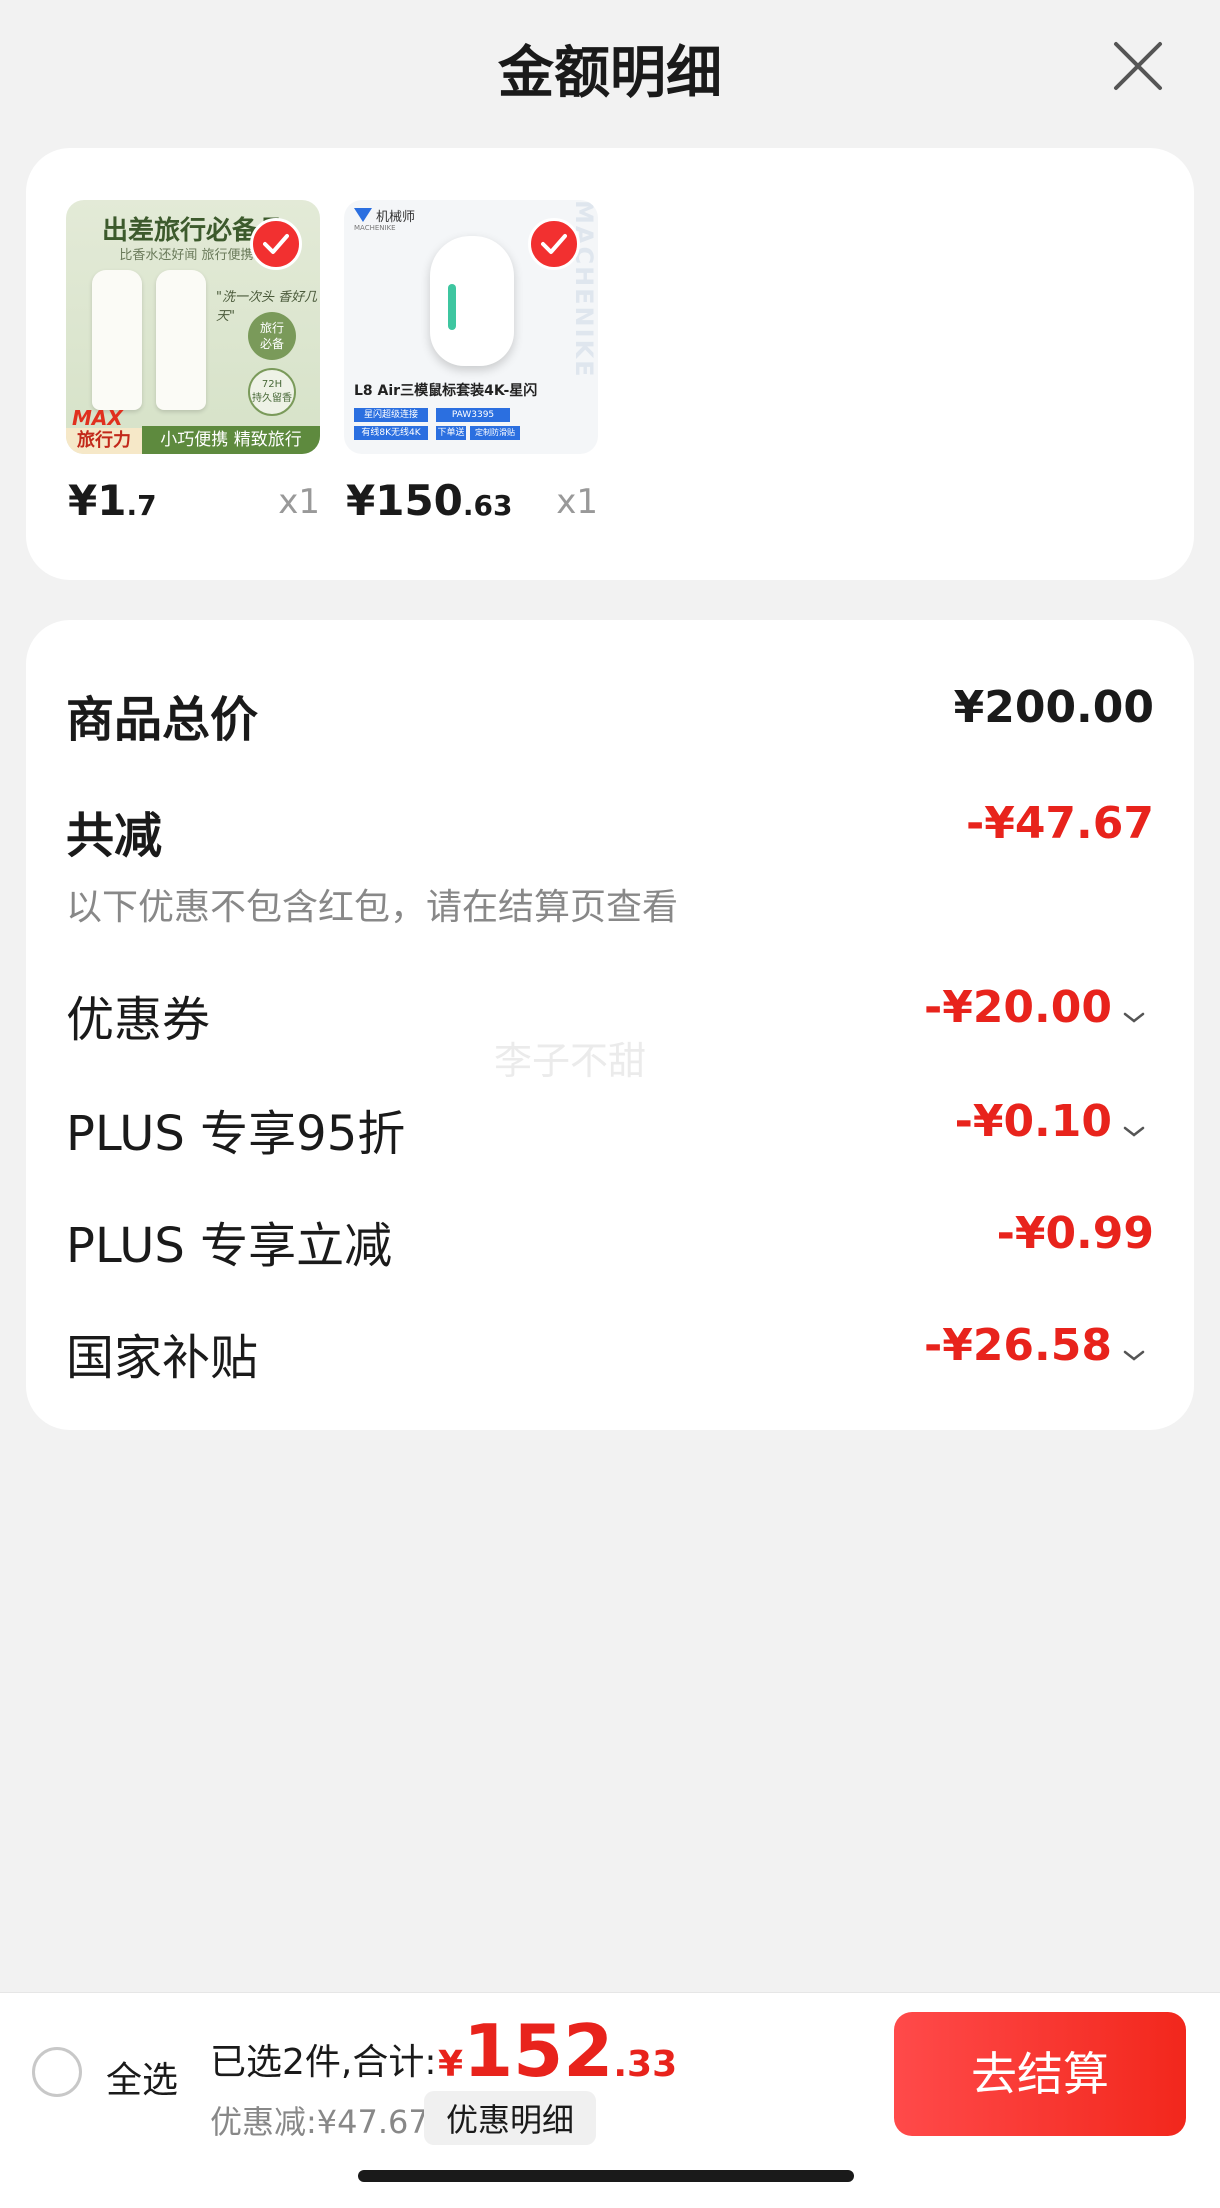 The height and width of the screenshot is (2208, 1220). Describe the element at coordinates (1053, 707) in the screenshot. I see `total-price-value: ¥200.00` at that location.